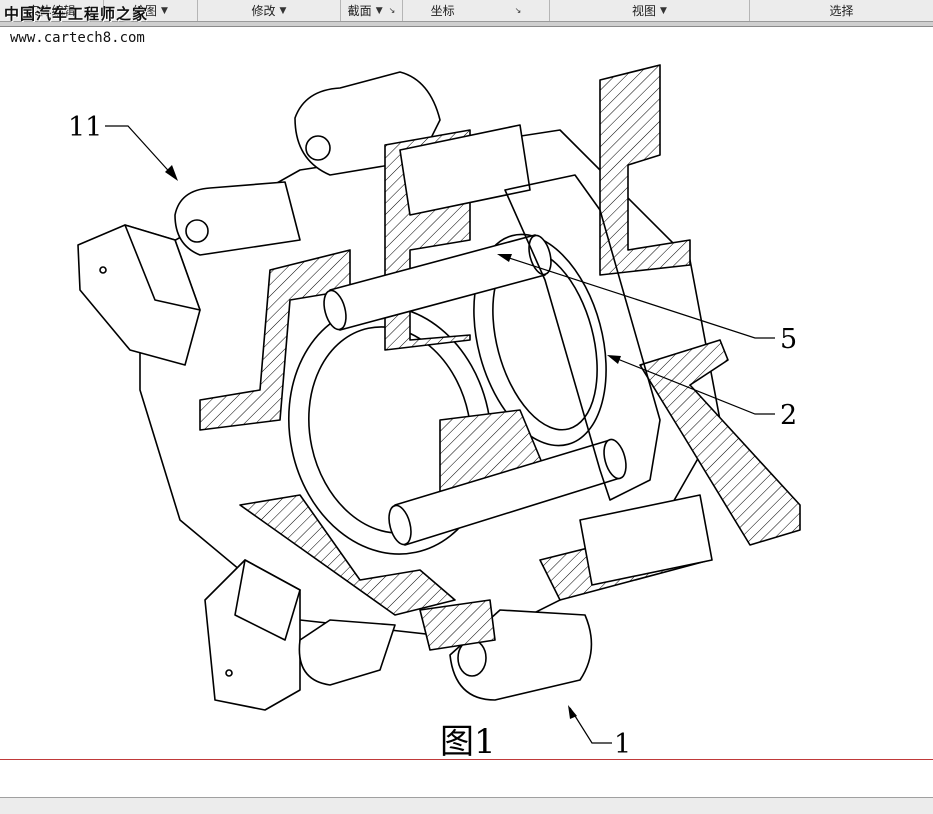  What do you see at coordinates (468, 742) in the screenshot?
I see `figure-caption: 图1` at bounding box center [468, 742].